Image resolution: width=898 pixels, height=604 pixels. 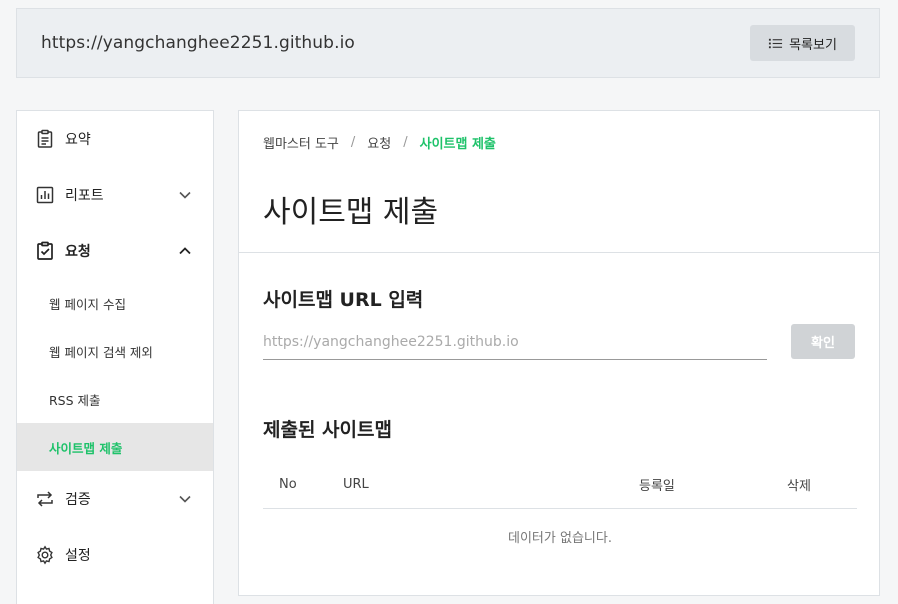 I want to click on header-divider, so click(x=559, y=252).